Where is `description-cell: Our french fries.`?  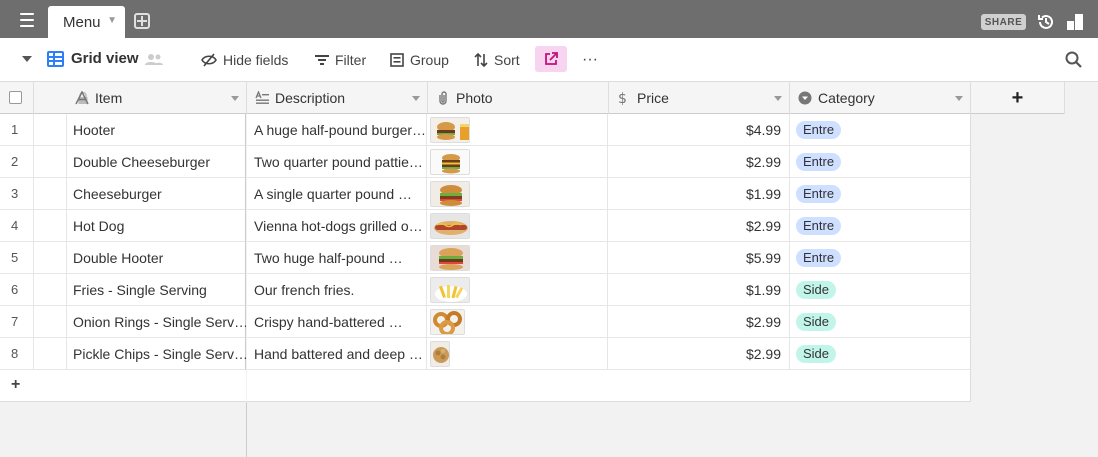 description-cell: Our french fries. is located at coordinates (337, 289).